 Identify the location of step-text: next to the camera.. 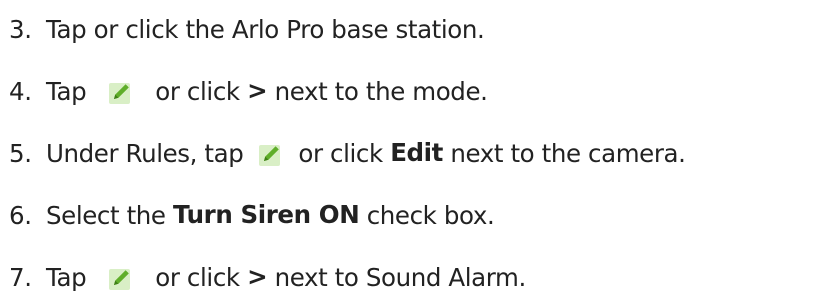
(568, 153).